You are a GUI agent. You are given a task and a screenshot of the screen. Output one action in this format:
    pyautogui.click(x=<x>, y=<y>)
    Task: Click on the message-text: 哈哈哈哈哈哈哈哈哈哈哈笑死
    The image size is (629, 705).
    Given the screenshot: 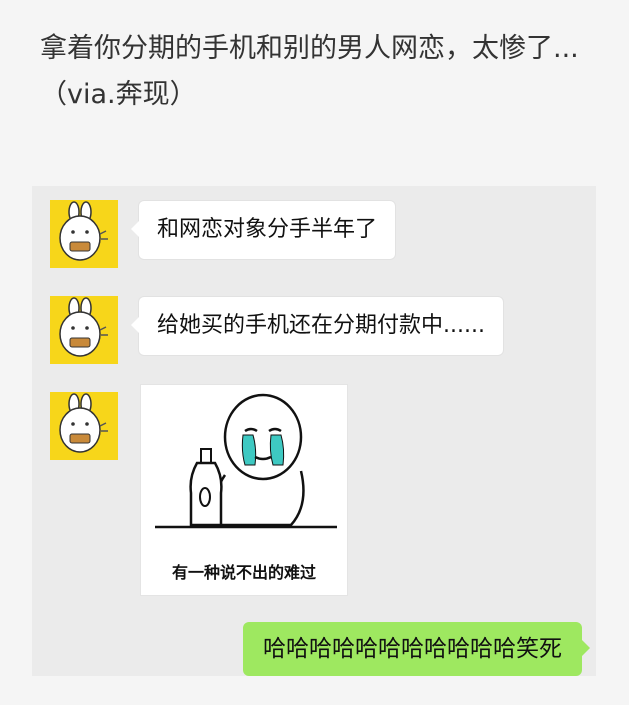 What is the action you would take?
    pyautogui.click(x=412, y=649)
    